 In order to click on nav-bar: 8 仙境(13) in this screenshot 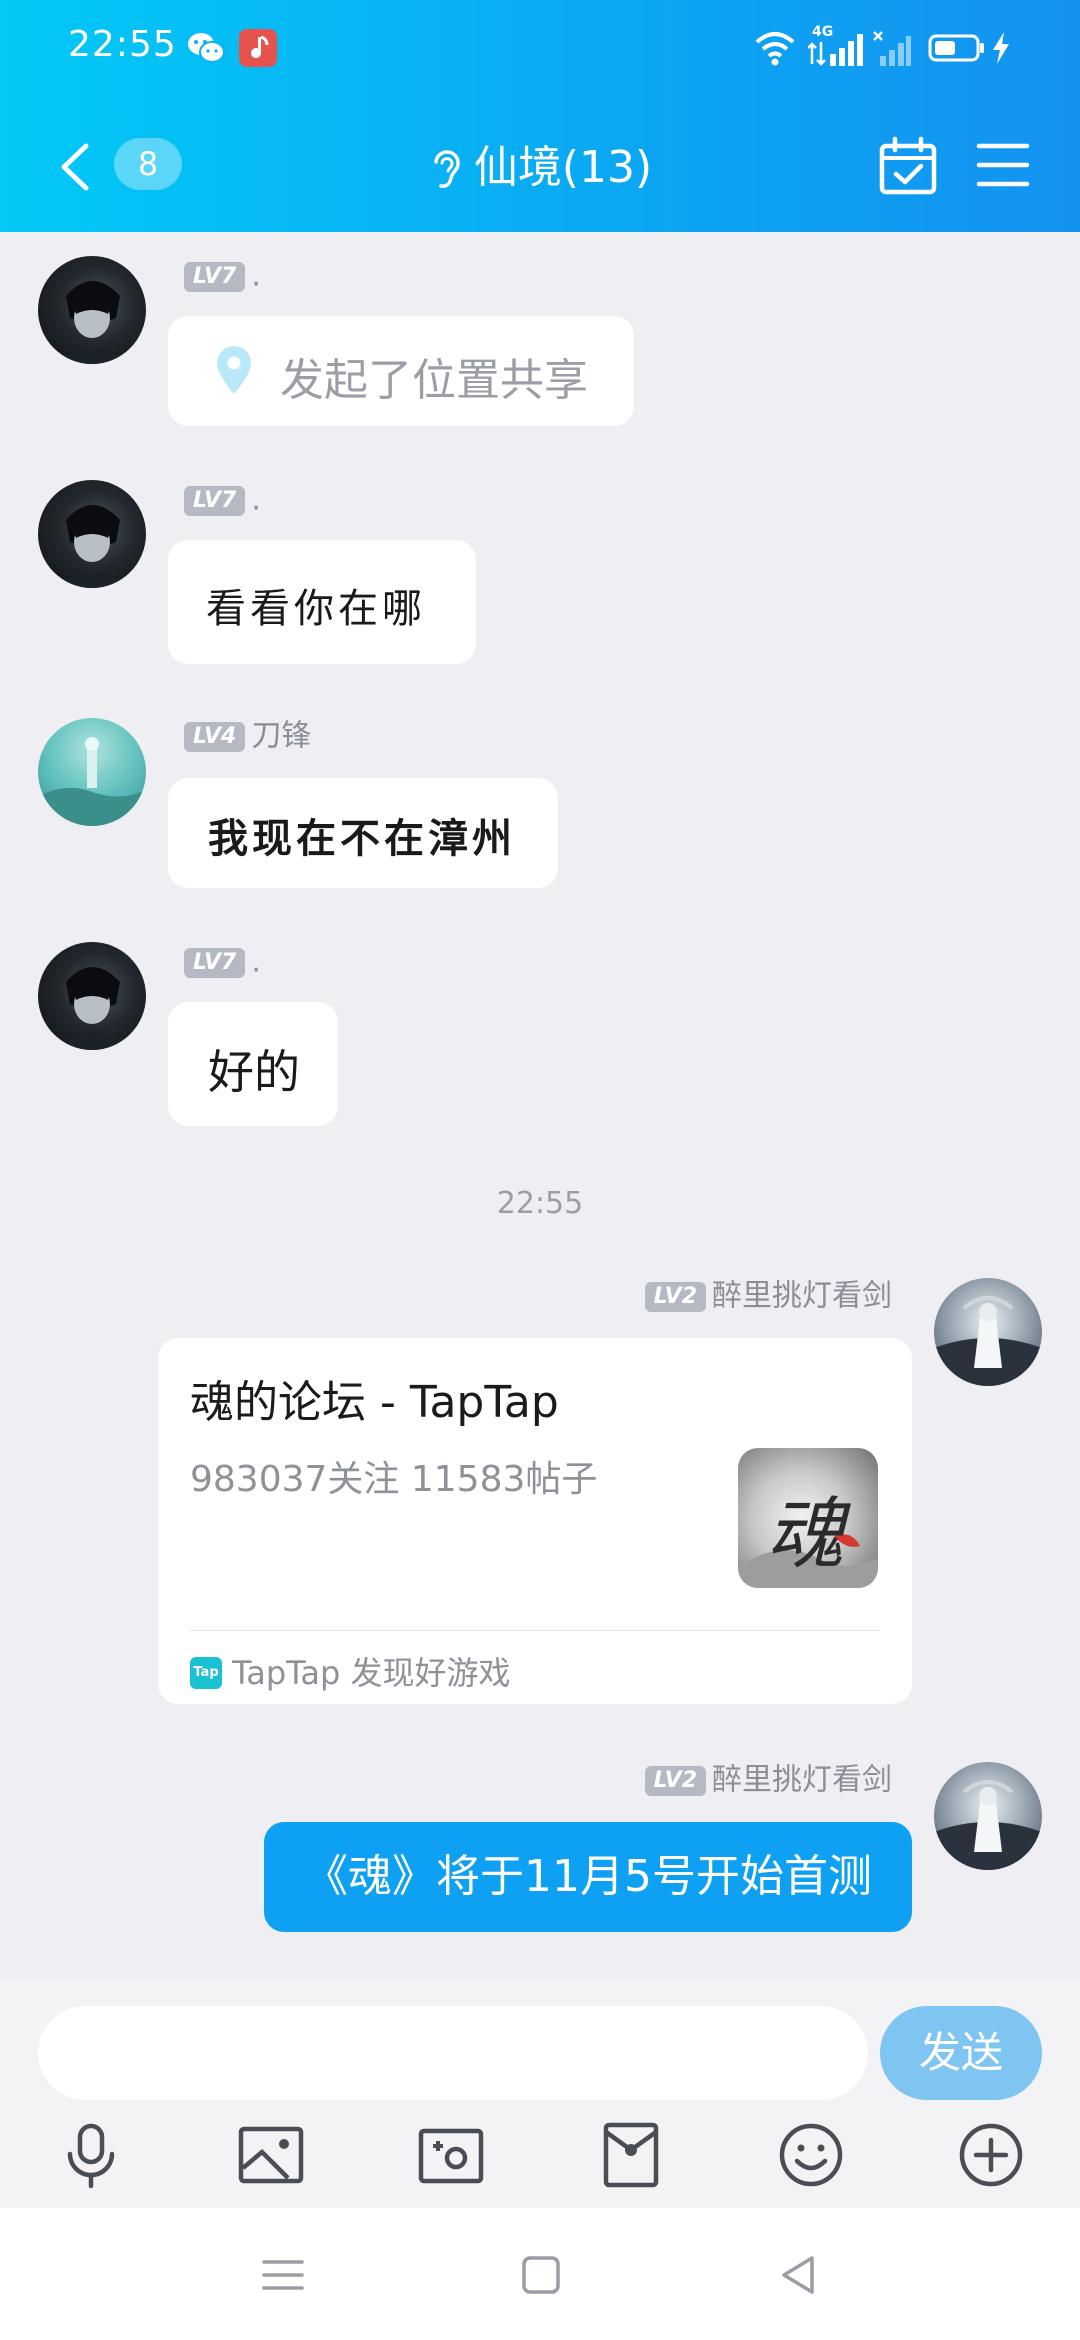, I will do `click(540, 166)`.